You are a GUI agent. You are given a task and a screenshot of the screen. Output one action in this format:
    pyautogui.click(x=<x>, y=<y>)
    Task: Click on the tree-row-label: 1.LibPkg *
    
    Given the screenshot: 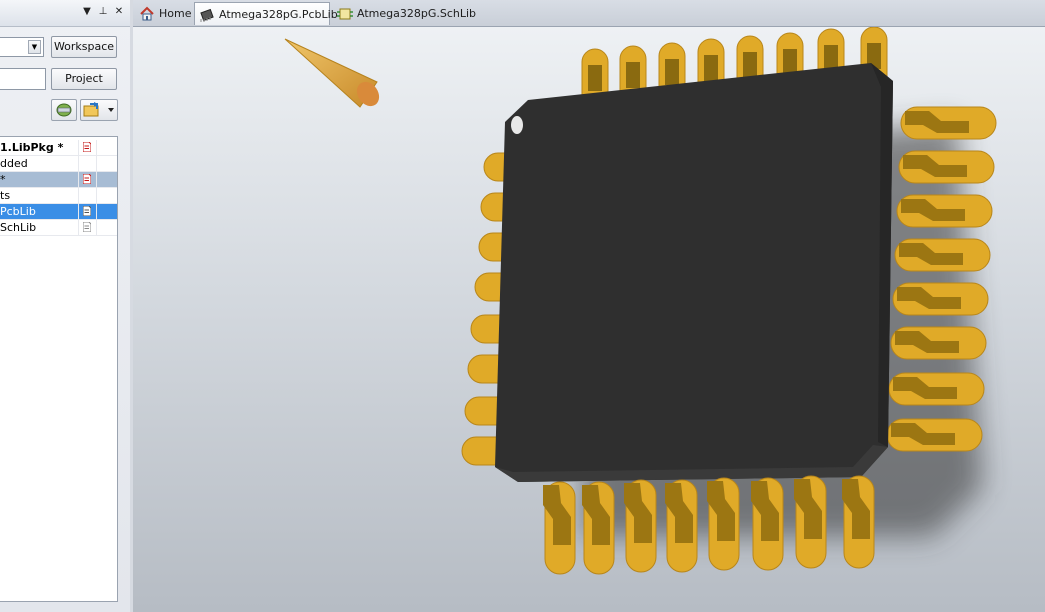 What is the action you would take?
    pyautogui.click(x=32, y=147)
    